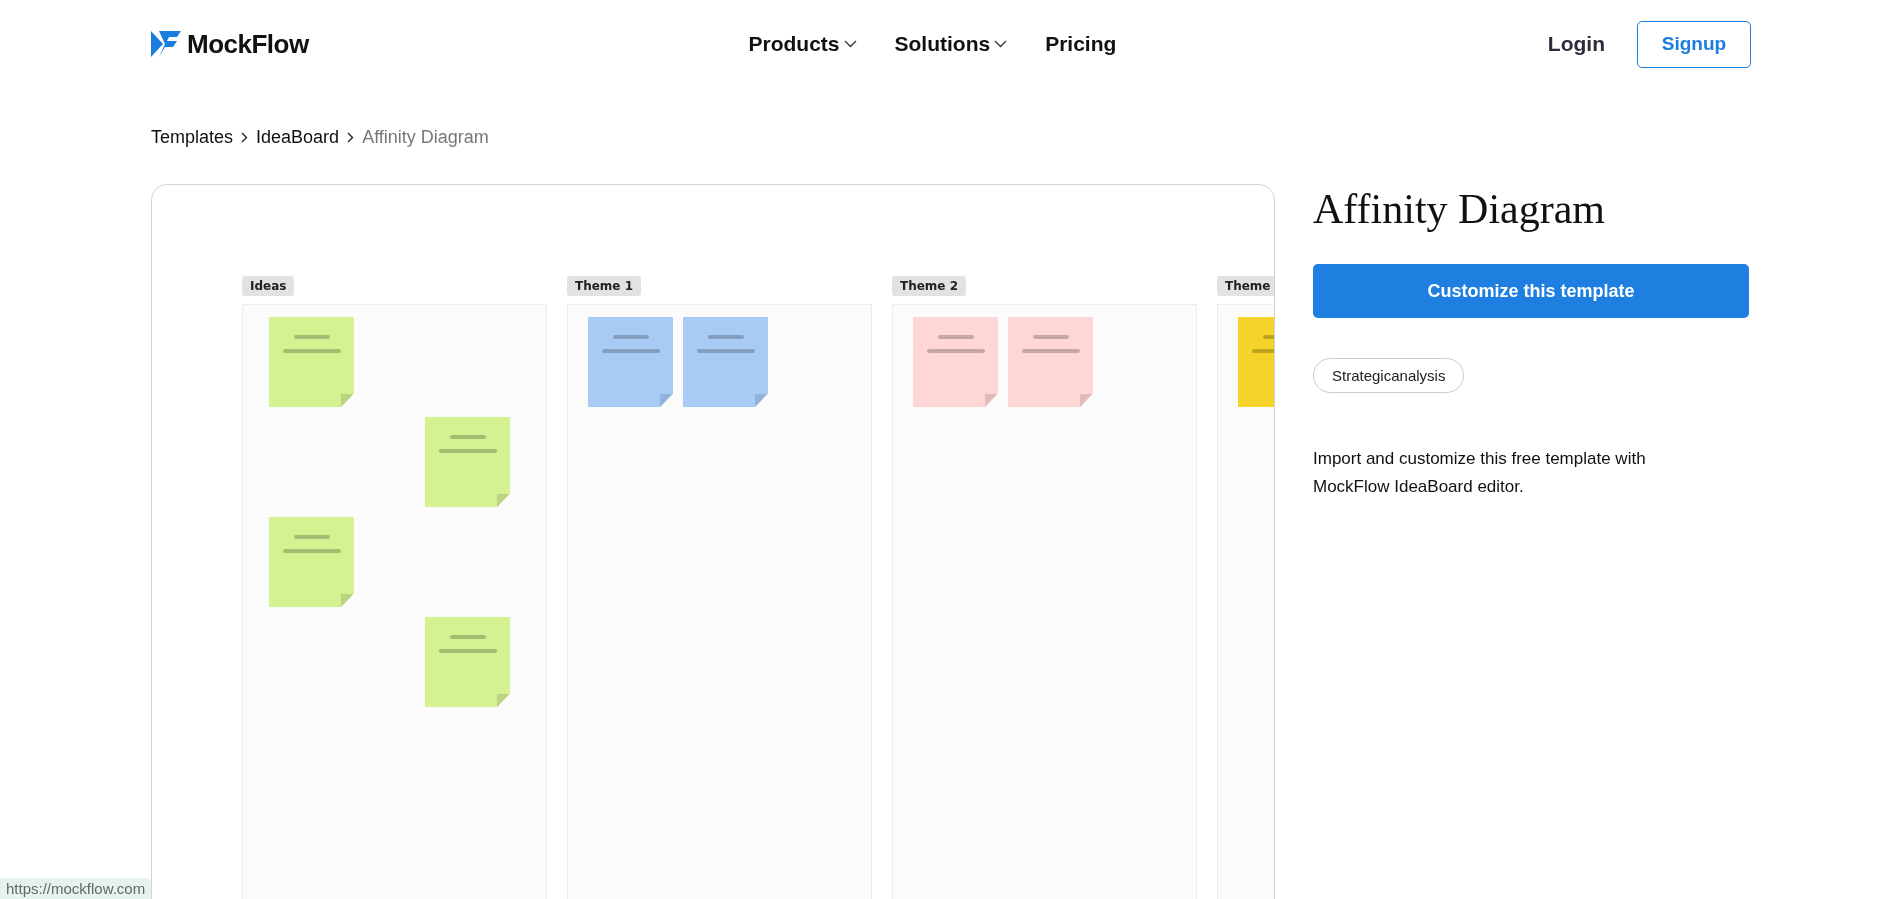 The height and width of the screenshot is (899, 1893). Describe the element at coordinates (425, 137) in the screenshot. I see `breadcrumb-link: Affinity Diagram` at that location.